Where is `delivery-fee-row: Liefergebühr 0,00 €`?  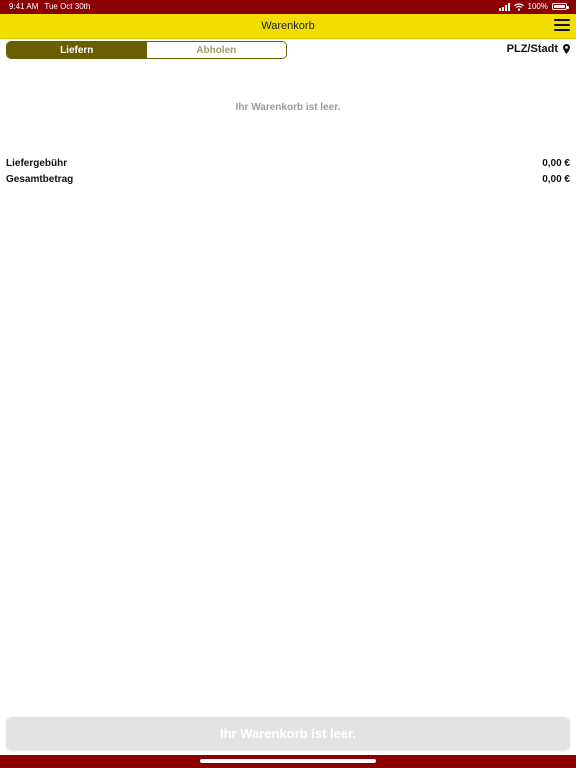 delivery-fee-row: Liefergebühr 0,00 € is located at coordinates (288, 163).